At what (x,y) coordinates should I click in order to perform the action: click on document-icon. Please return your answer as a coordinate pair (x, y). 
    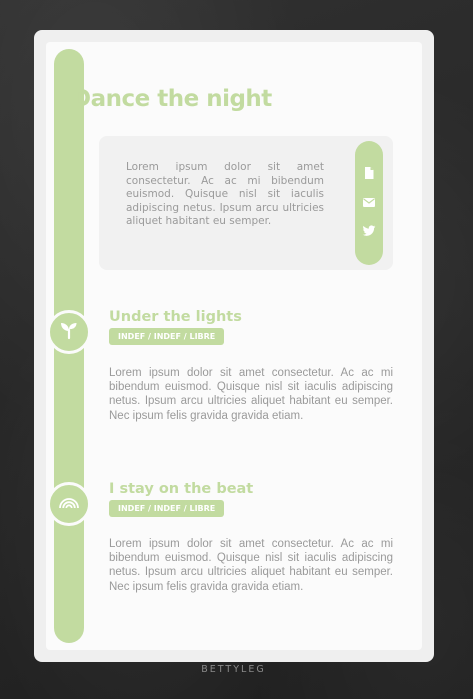
    Looking at the image, I should click on (369, 173).